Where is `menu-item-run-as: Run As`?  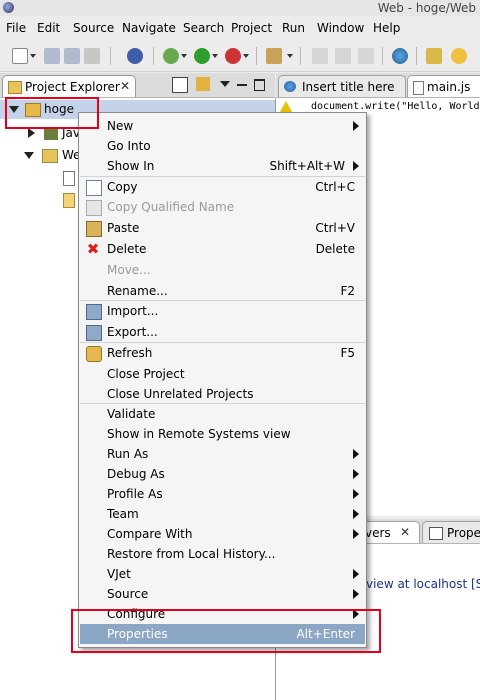 menu-item-run-as: Run As is located at coordinates (222, 454).